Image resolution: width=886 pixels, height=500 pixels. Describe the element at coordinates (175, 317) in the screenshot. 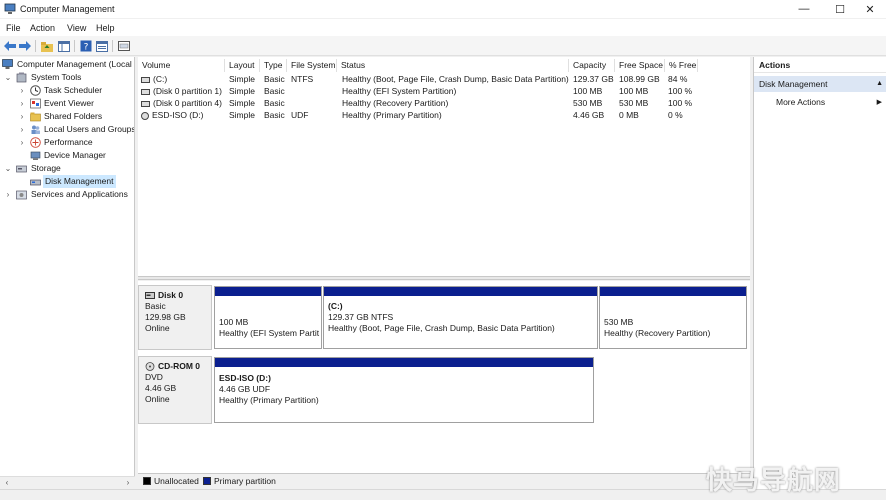

I see `disk-0-header: Disk 0 Basic 129.98 GB Online` at that location.